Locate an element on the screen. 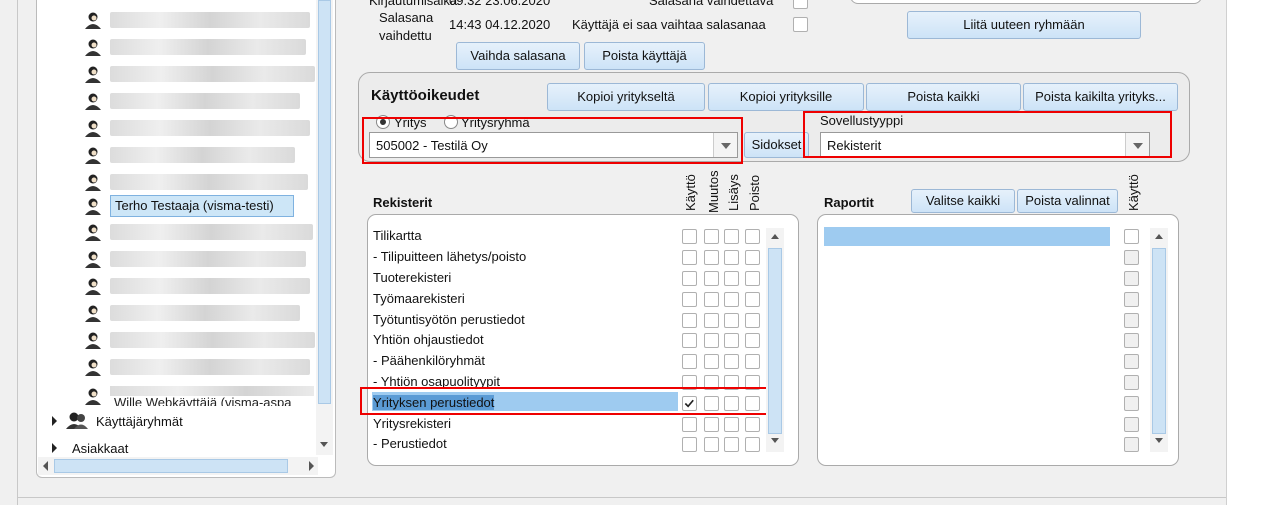 The width and height of the screenshot is (1264, 505). pw-must-change-checkbox is located at coordinates (800, 4).